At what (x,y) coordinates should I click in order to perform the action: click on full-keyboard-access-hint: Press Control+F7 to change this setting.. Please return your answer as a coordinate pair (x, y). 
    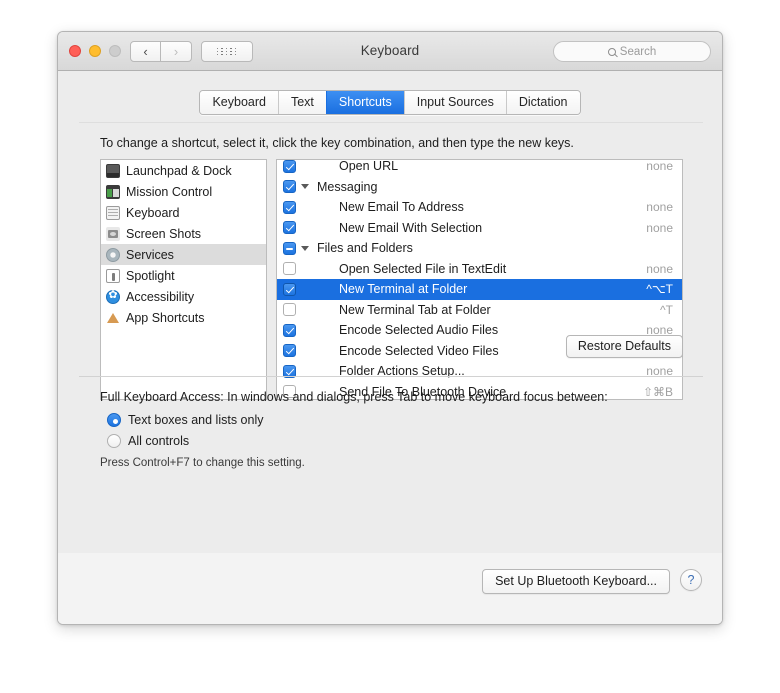
    Looking at the image, I should click on (202, 463).